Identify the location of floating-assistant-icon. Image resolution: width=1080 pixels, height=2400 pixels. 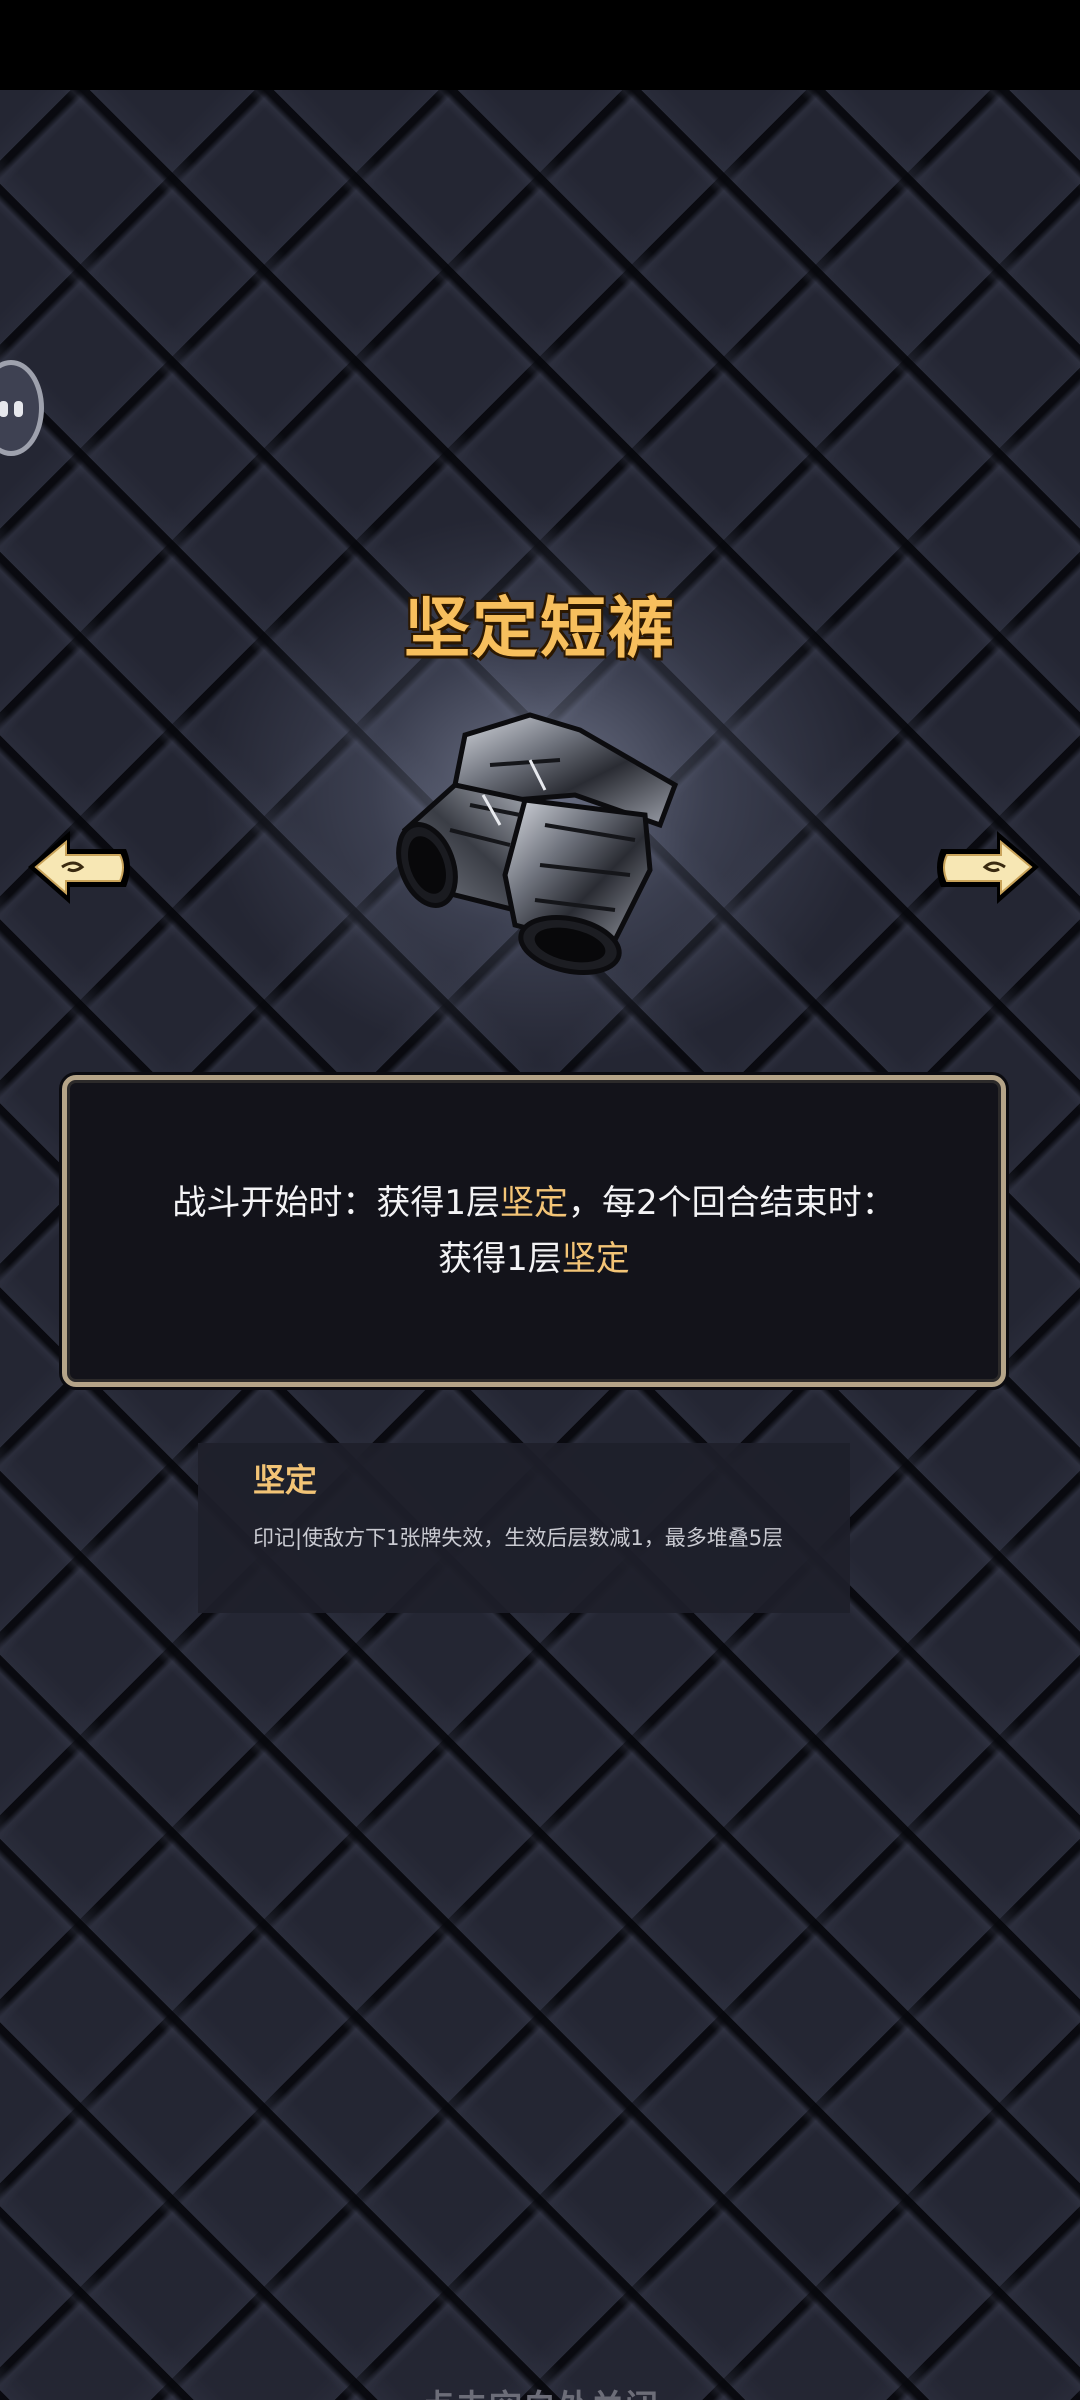
(22, 408).